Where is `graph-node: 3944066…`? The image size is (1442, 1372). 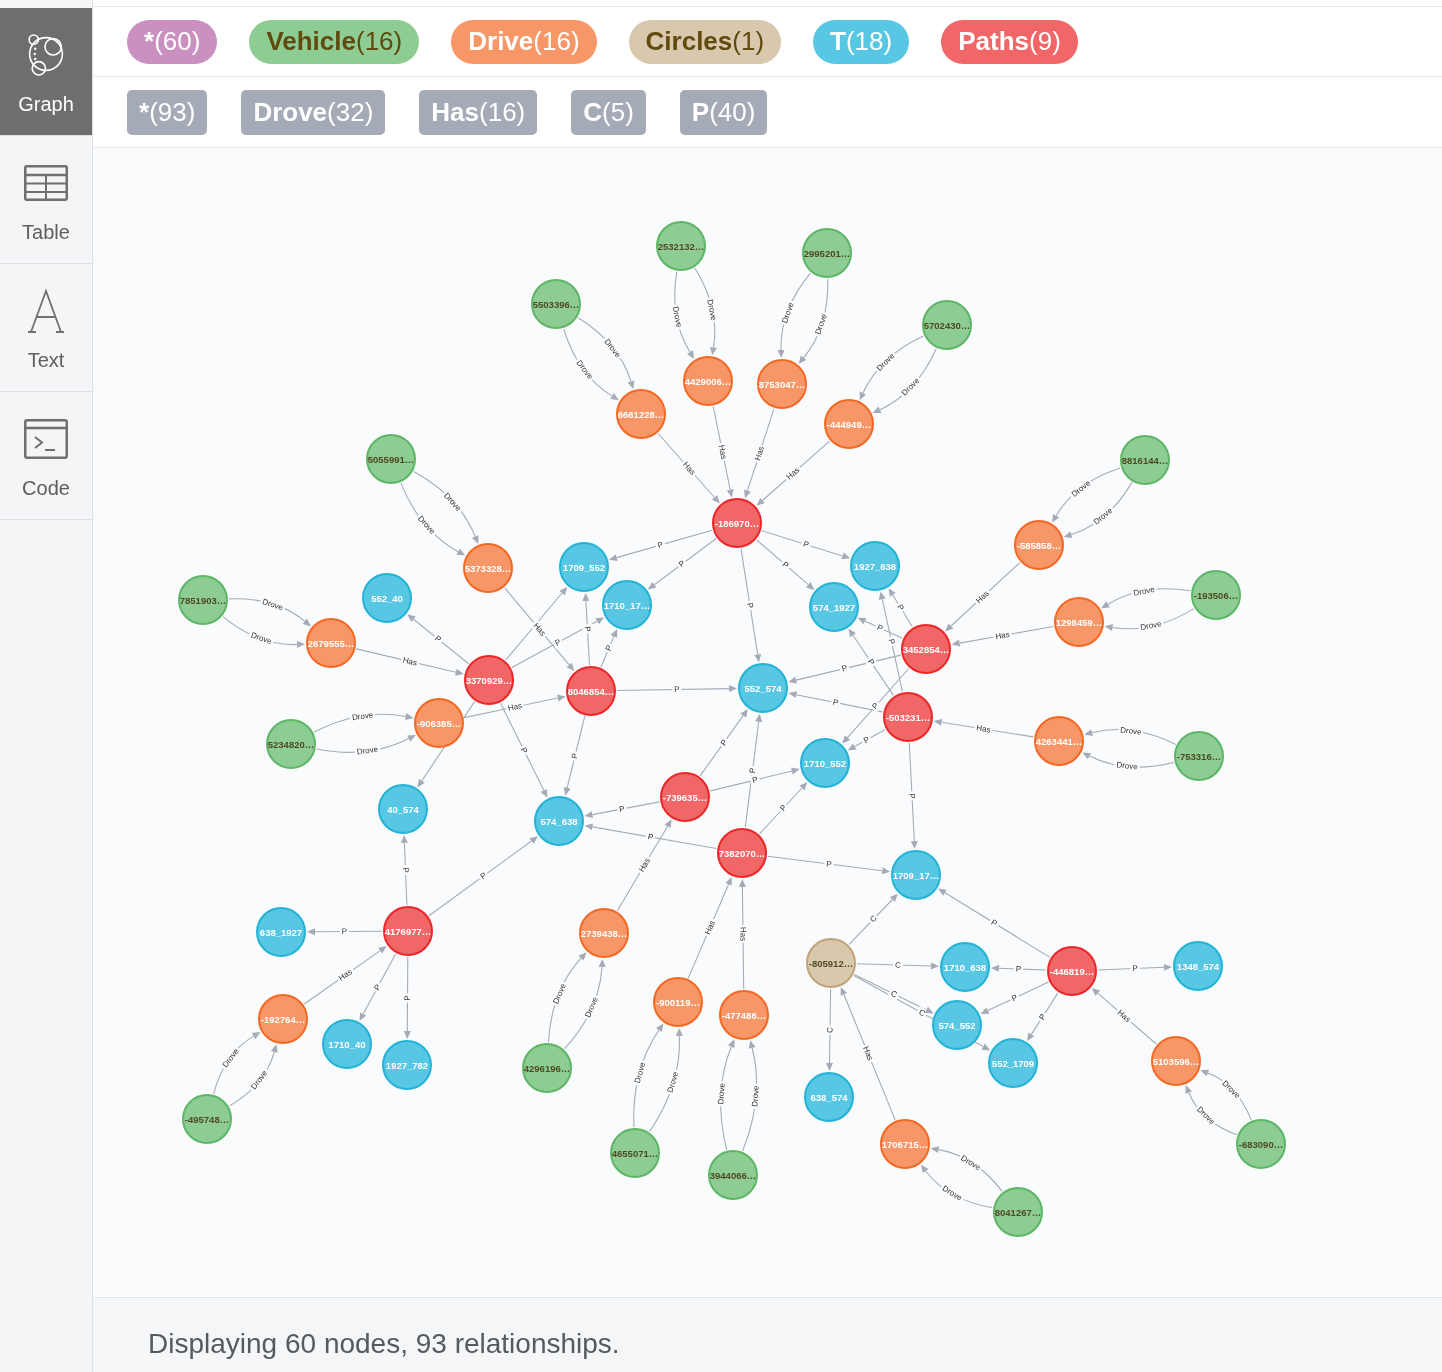 graph-node: 3944066… is located at coordinates (733, 1175).